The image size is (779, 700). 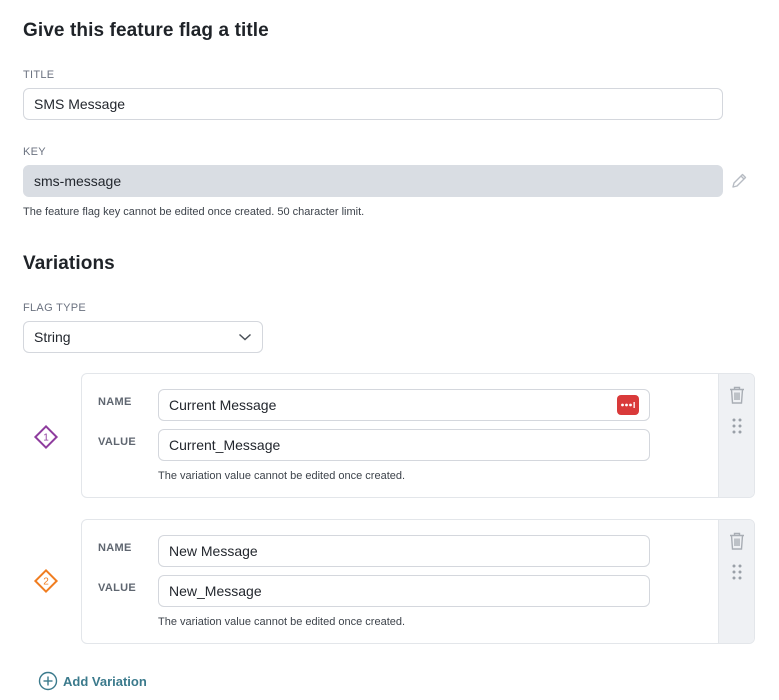 I want to click on variation-1-marker: 1, so click(x=46, y=437).